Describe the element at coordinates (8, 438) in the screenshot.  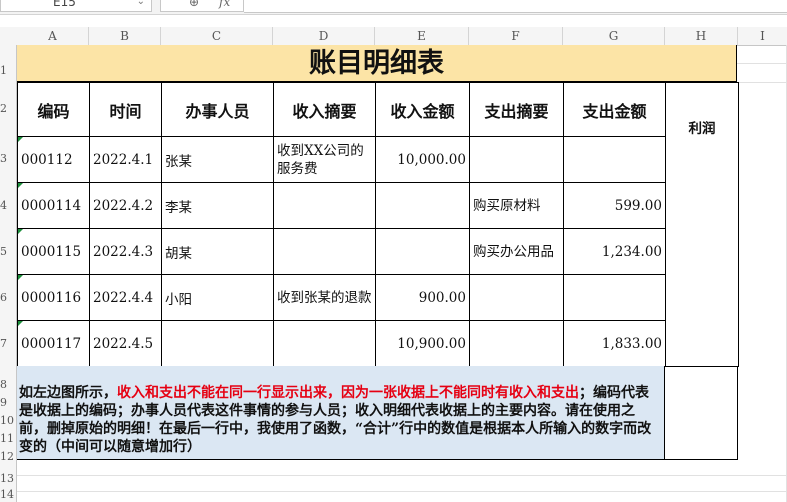
I see `row-header-11: 11` at that location.